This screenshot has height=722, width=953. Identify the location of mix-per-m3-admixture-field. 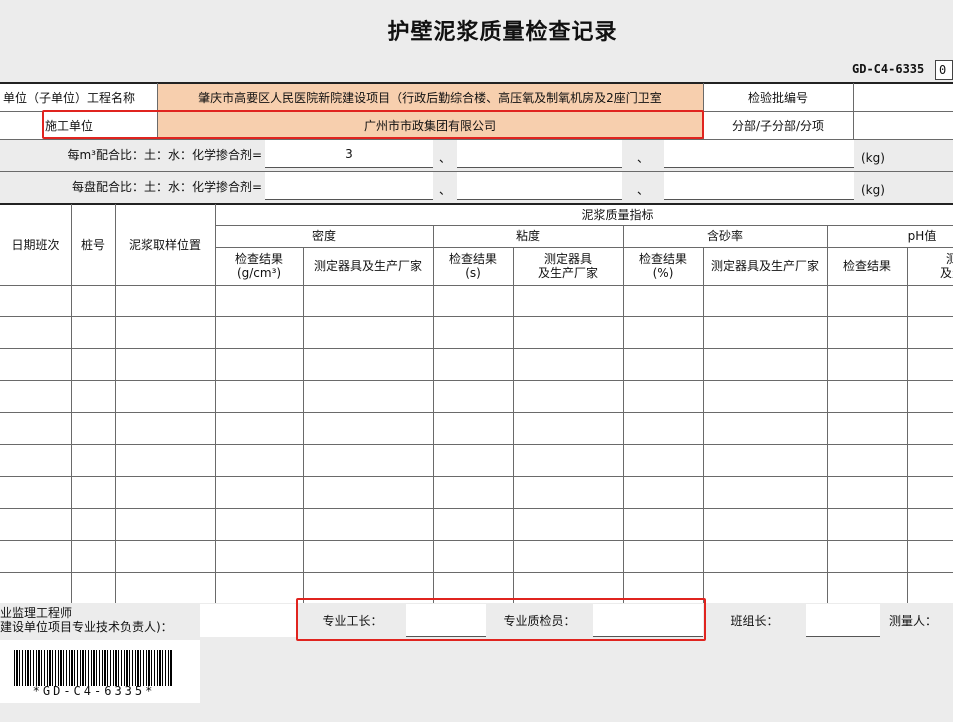
(759, 153).